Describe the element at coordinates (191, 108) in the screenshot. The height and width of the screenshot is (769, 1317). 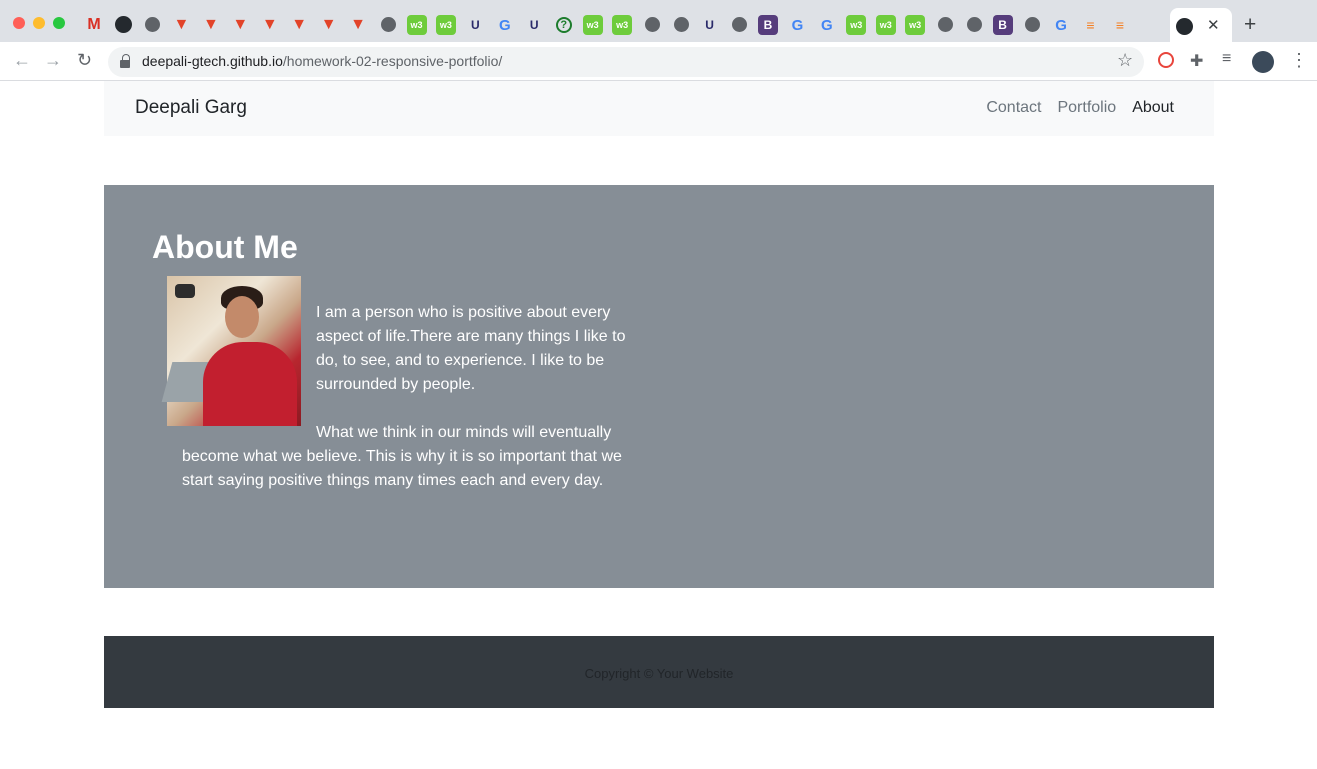
I see `brand-link: Deepali Garg` at that location.